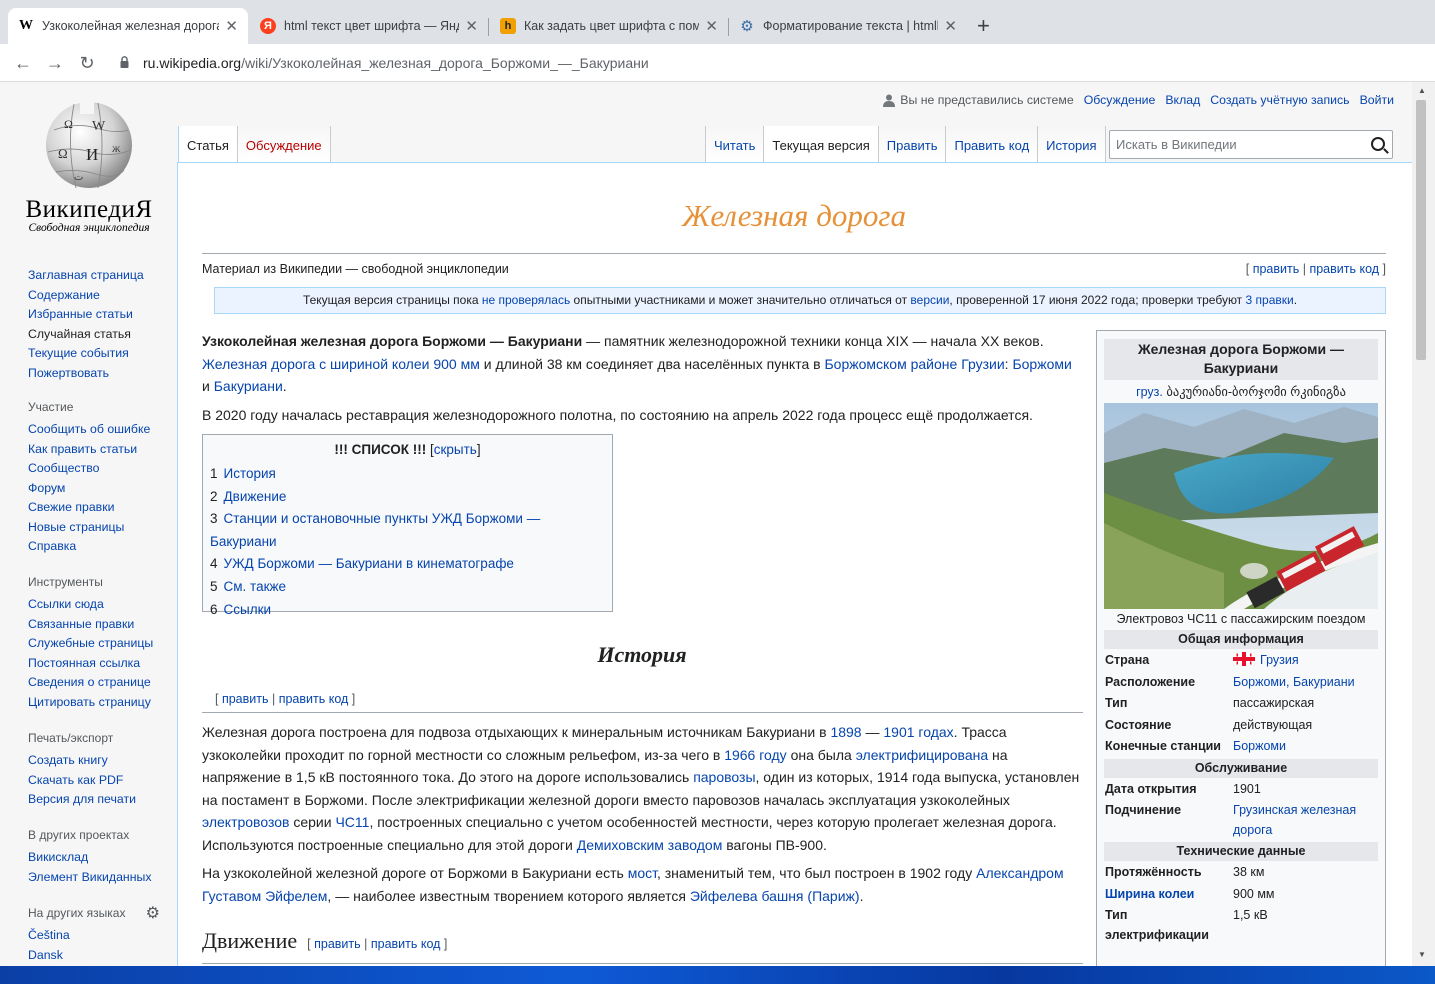 This screenshot has width=1435, height=984. I want to click on article-link: (Париж), so click(833, 896).